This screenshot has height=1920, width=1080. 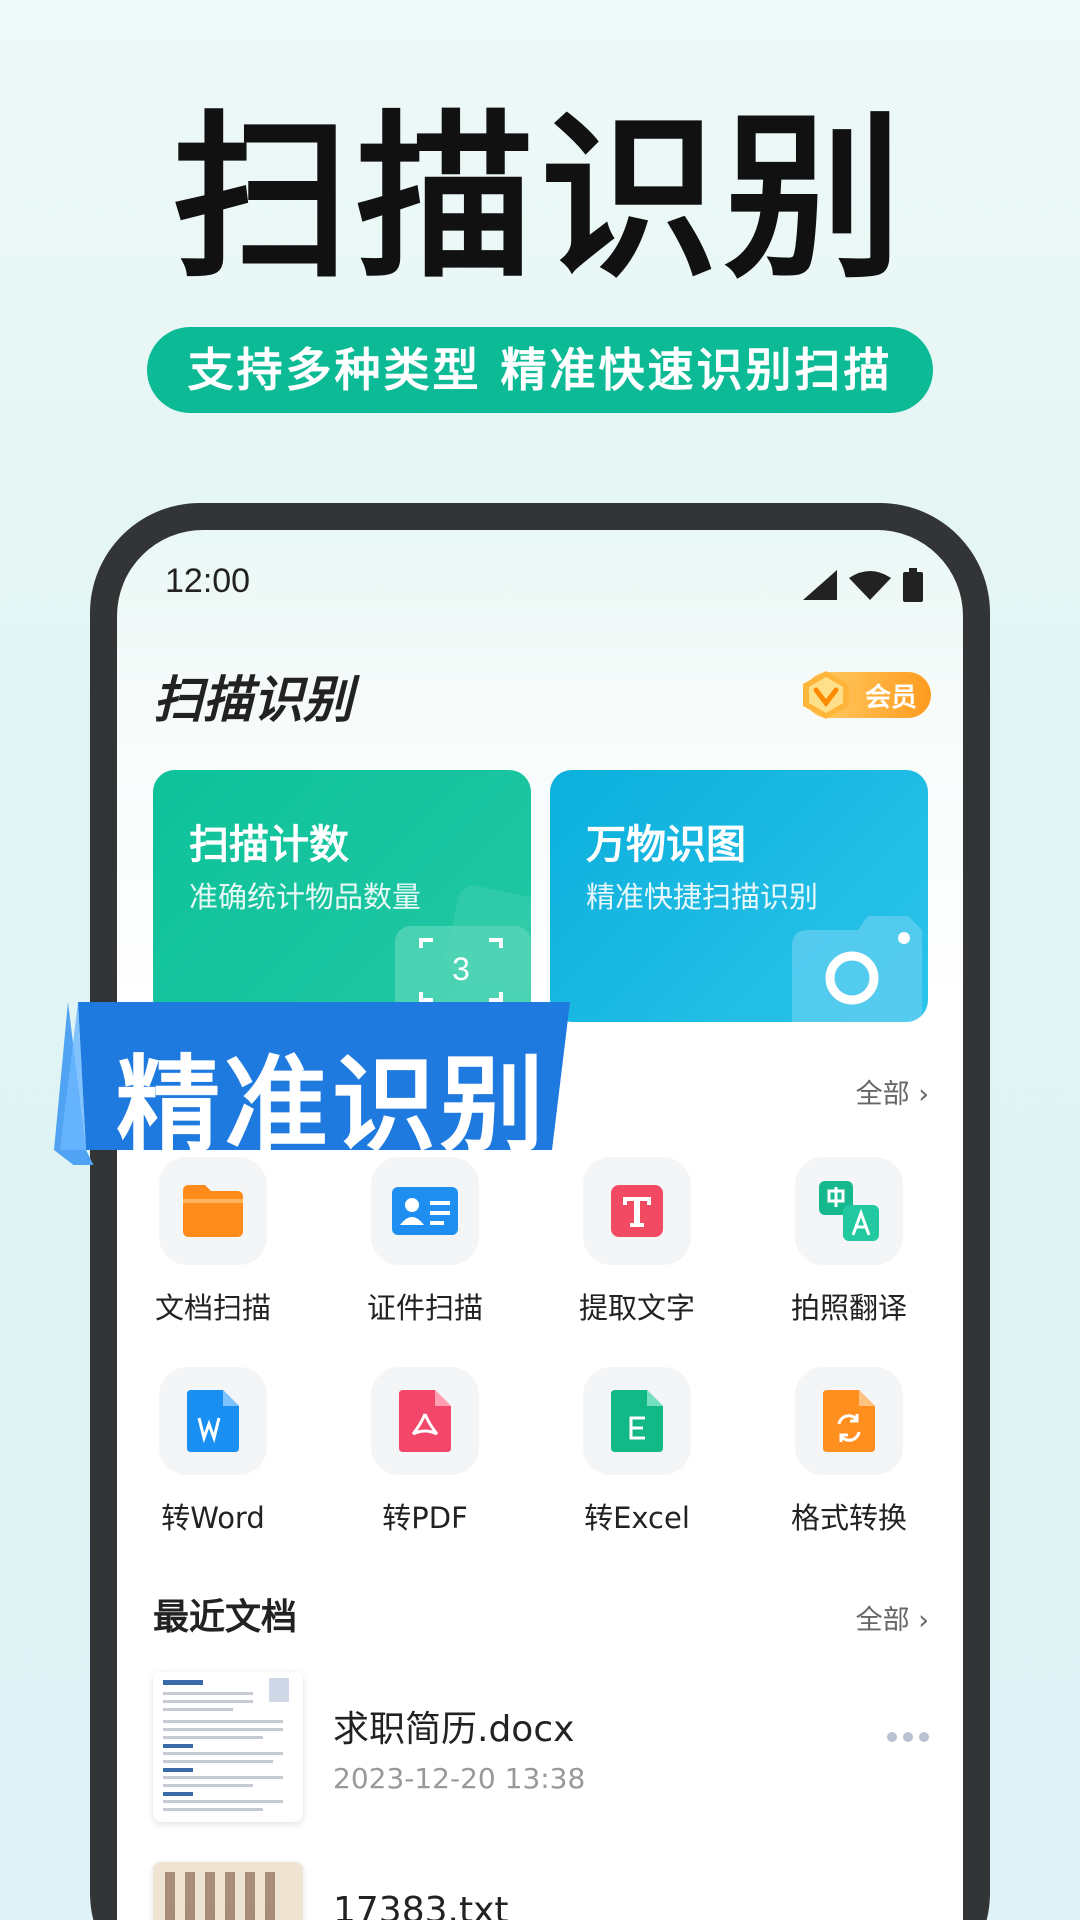 I want to click on list-item-doc: 17383.txt, so click(x=543, y=1891).